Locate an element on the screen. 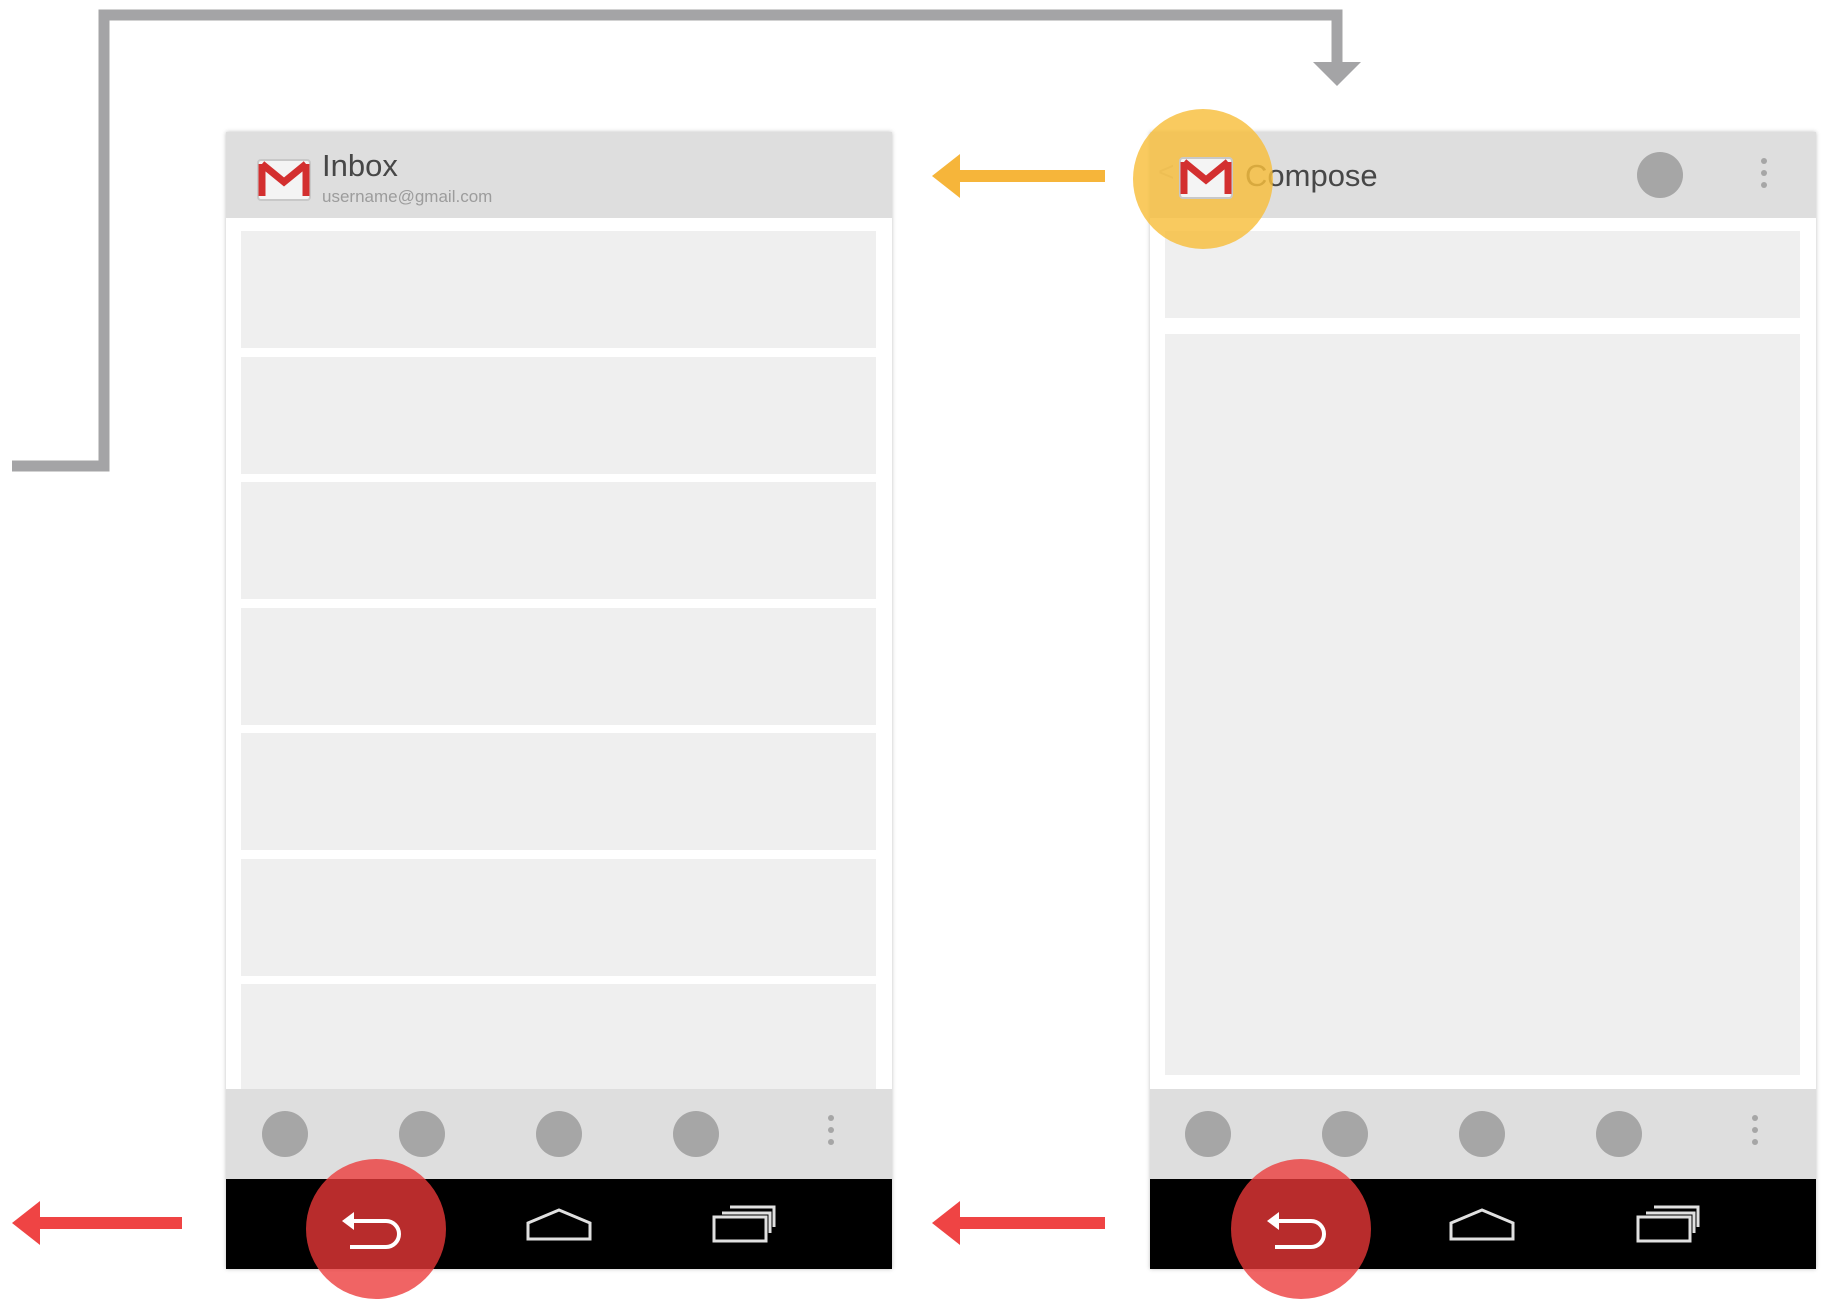  compose-bottom-action-bar is located at coordinates (1483, 1134).